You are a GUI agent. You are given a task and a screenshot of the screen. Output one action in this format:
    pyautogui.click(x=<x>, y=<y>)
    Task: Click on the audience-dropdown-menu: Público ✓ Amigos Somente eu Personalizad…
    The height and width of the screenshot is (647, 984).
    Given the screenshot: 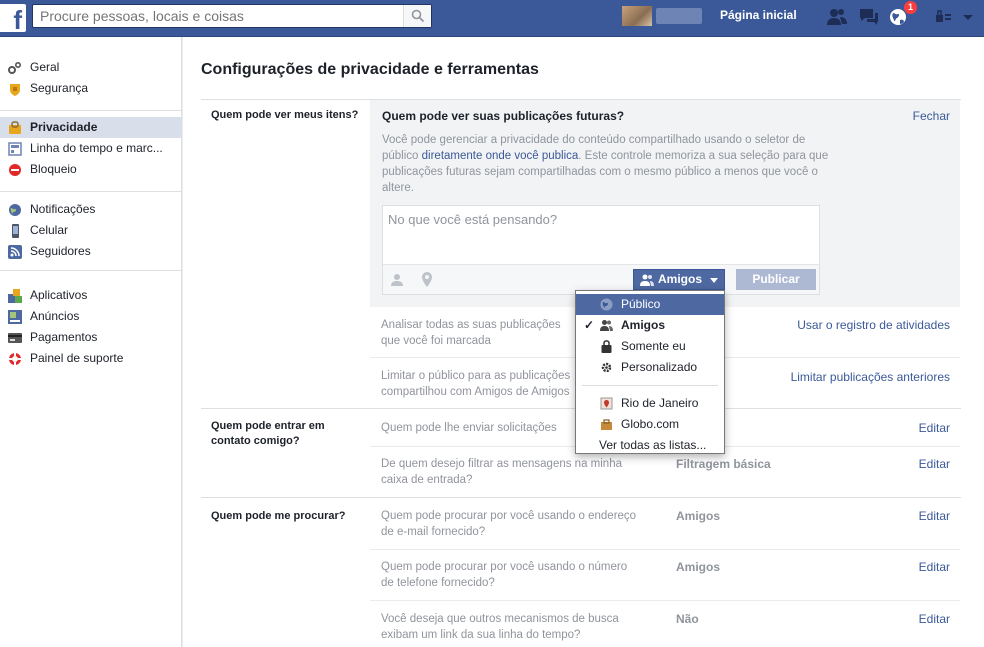 What is the action you would take?
    pyautogui.click(x=650, y=372)
    